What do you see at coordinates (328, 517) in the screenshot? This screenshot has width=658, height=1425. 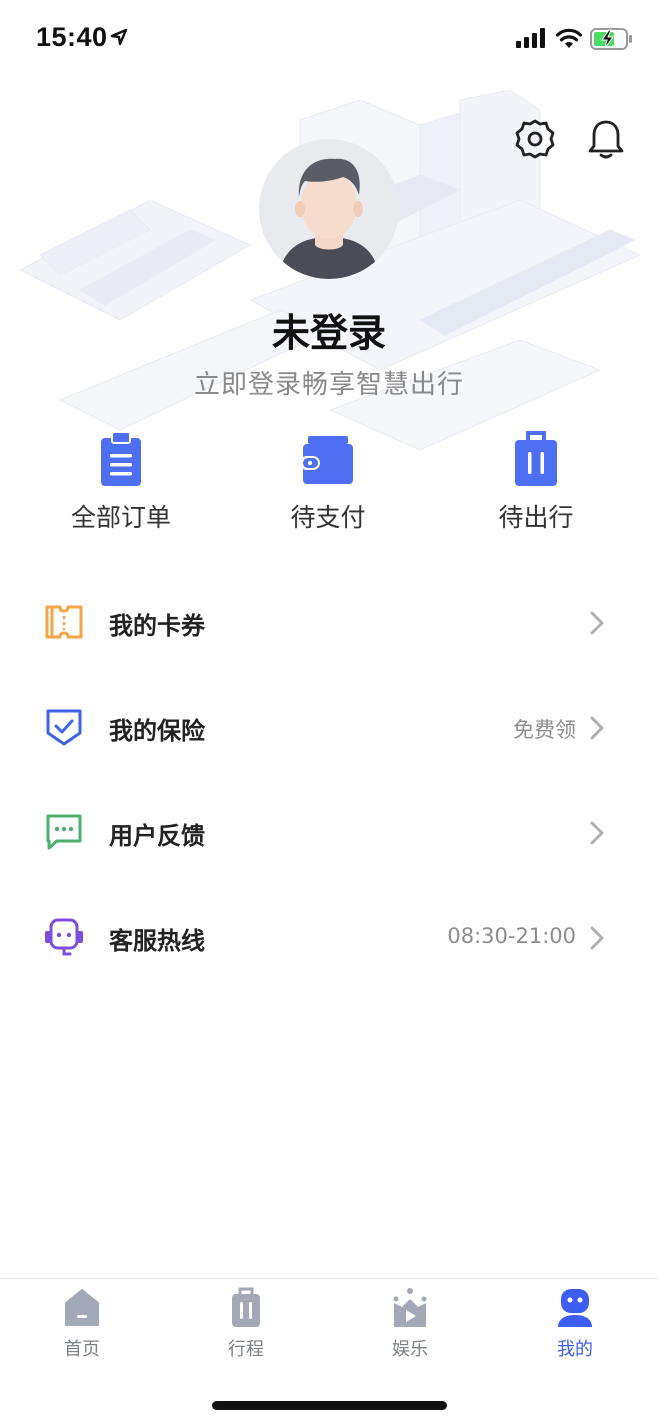 I see `order-label: 待支付` at bounding box center [328, 517].